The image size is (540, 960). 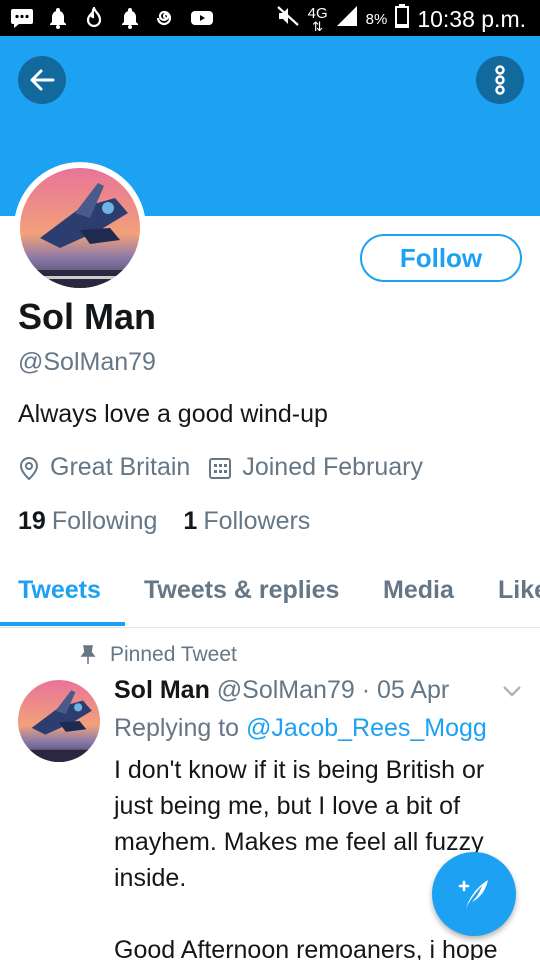 I want to click on display-name: Sol Man, so click(x=87, y=316).